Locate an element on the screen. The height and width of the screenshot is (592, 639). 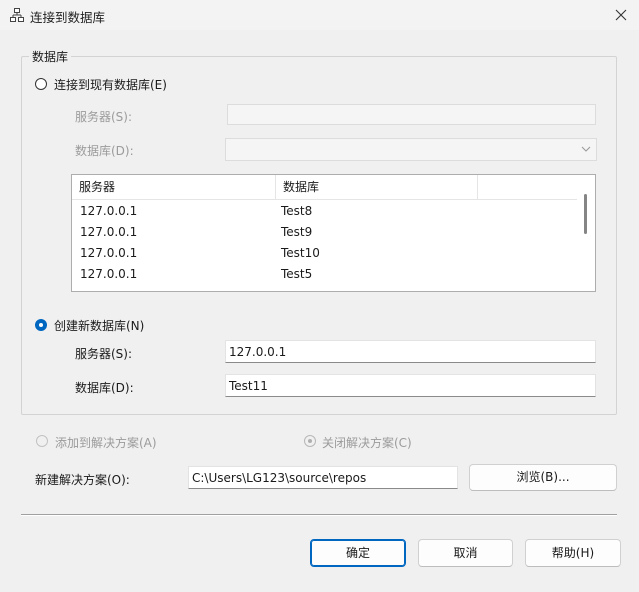
create-server-input: 127.0.0.1 is located at coordinates (410, 351).